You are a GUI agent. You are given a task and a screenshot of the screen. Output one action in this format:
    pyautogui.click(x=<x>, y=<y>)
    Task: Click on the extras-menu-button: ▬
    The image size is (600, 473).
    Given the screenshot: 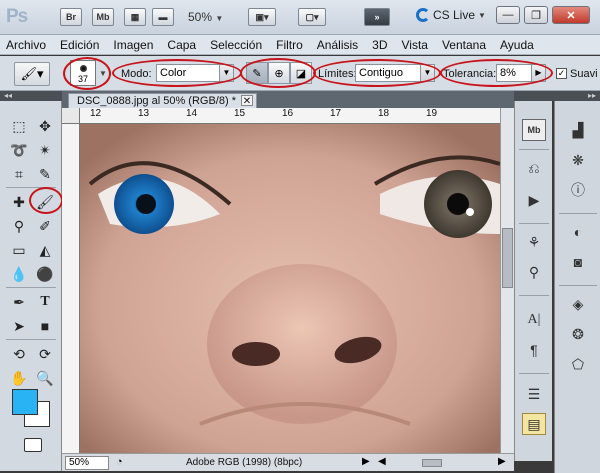 What is the action you would take?
    pyautogui.click(x=163, y=17)
    